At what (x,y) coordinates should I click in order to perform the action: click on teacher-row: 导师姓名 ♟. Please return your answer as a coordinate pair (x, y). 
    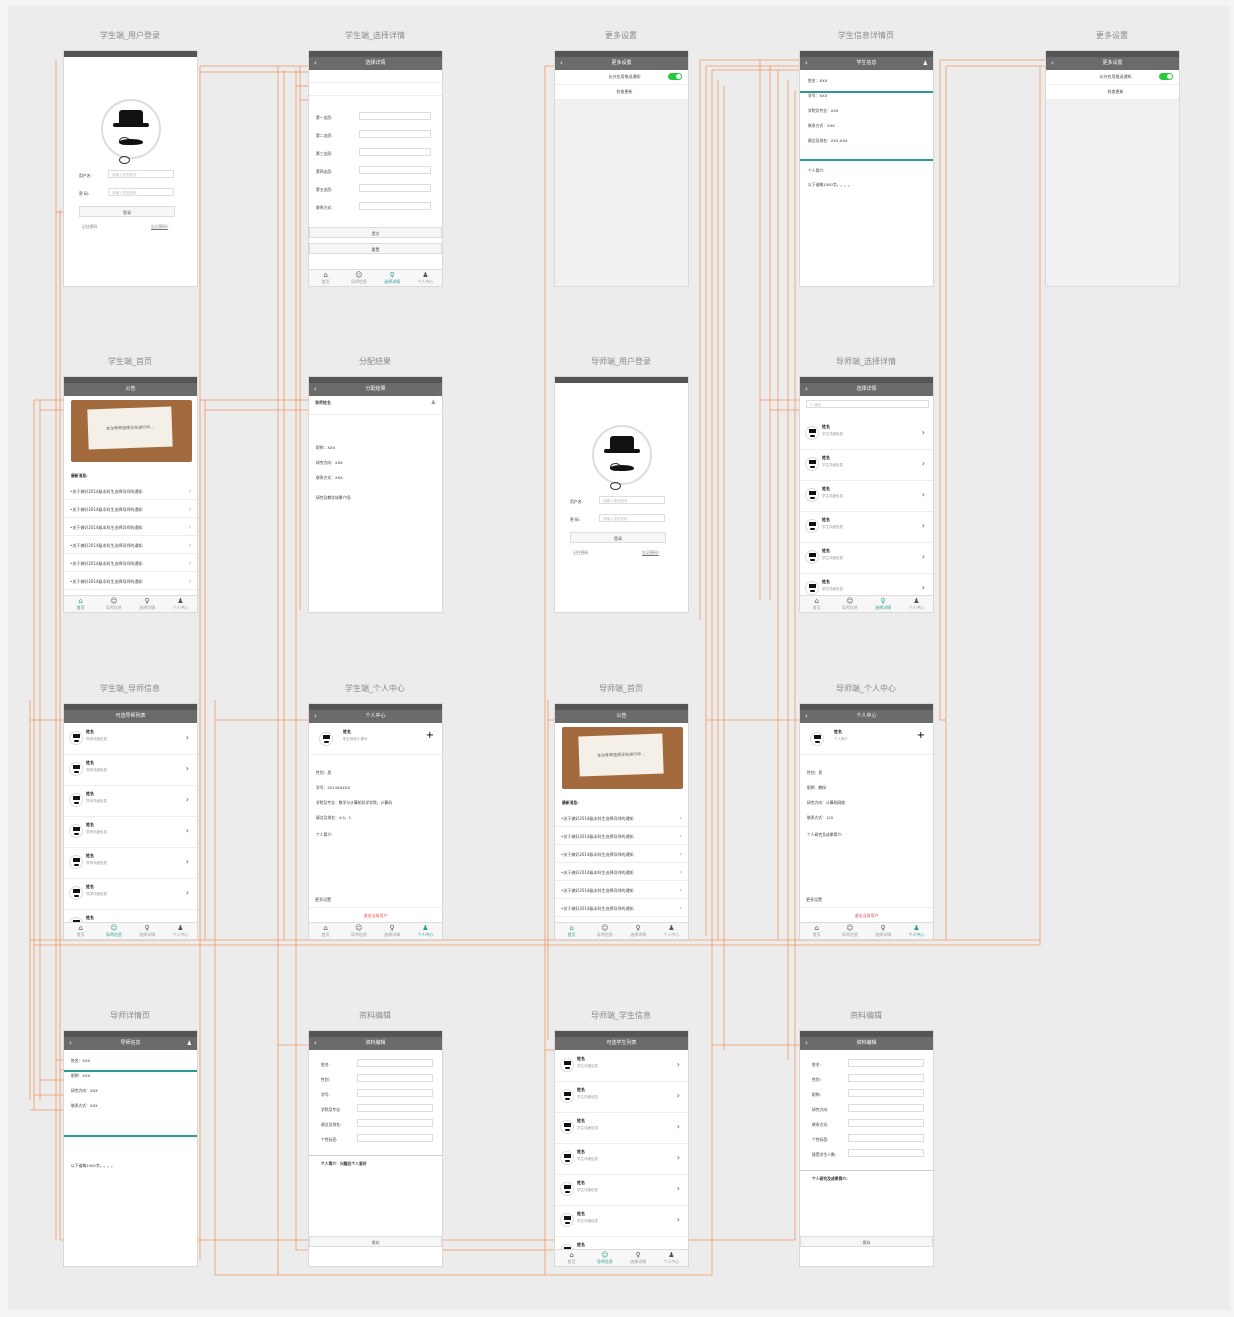
    Looking at the image, I should click on (375, 405).